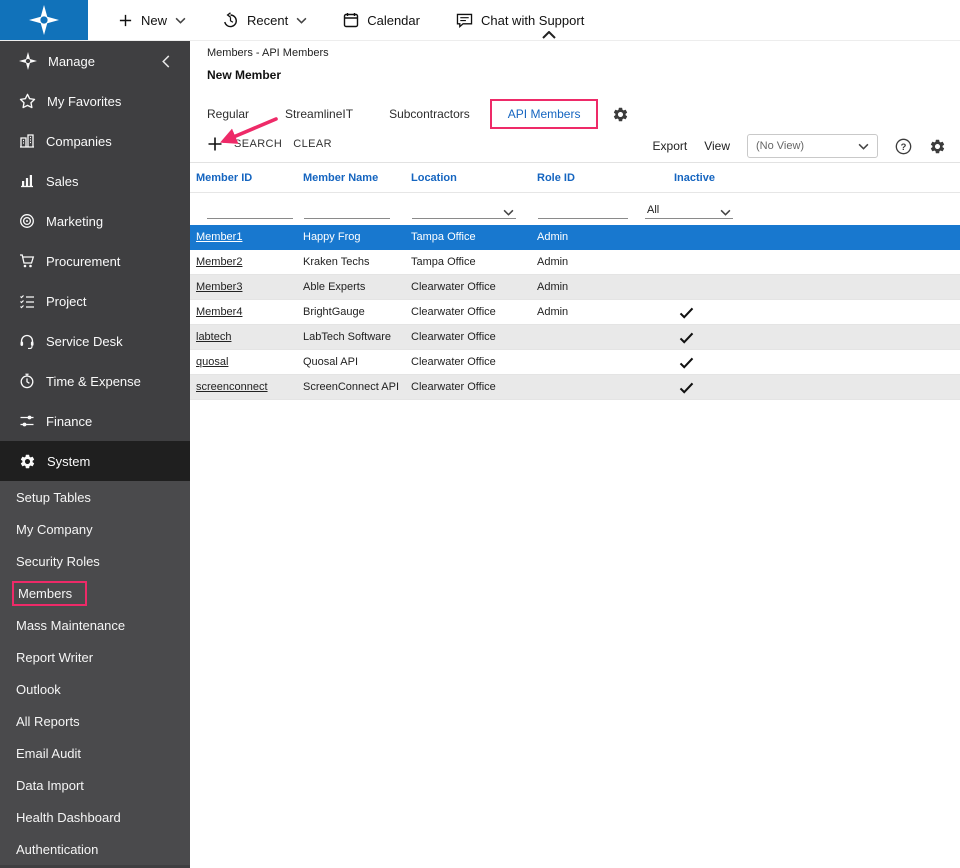 The image size is (960, 868). What do you see at coordinates (50, 593) in the screenshot?
I see `sidebar-subitem-label: Members` at bounding box center [50, 593].